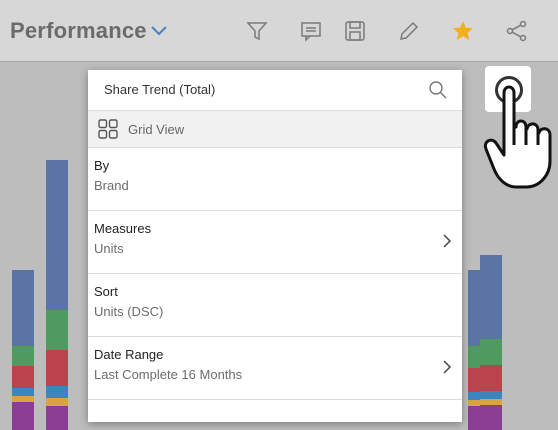  Describe the element at coordinates (109, 248) in the screenshot. I see `option-value: Units` at that location.